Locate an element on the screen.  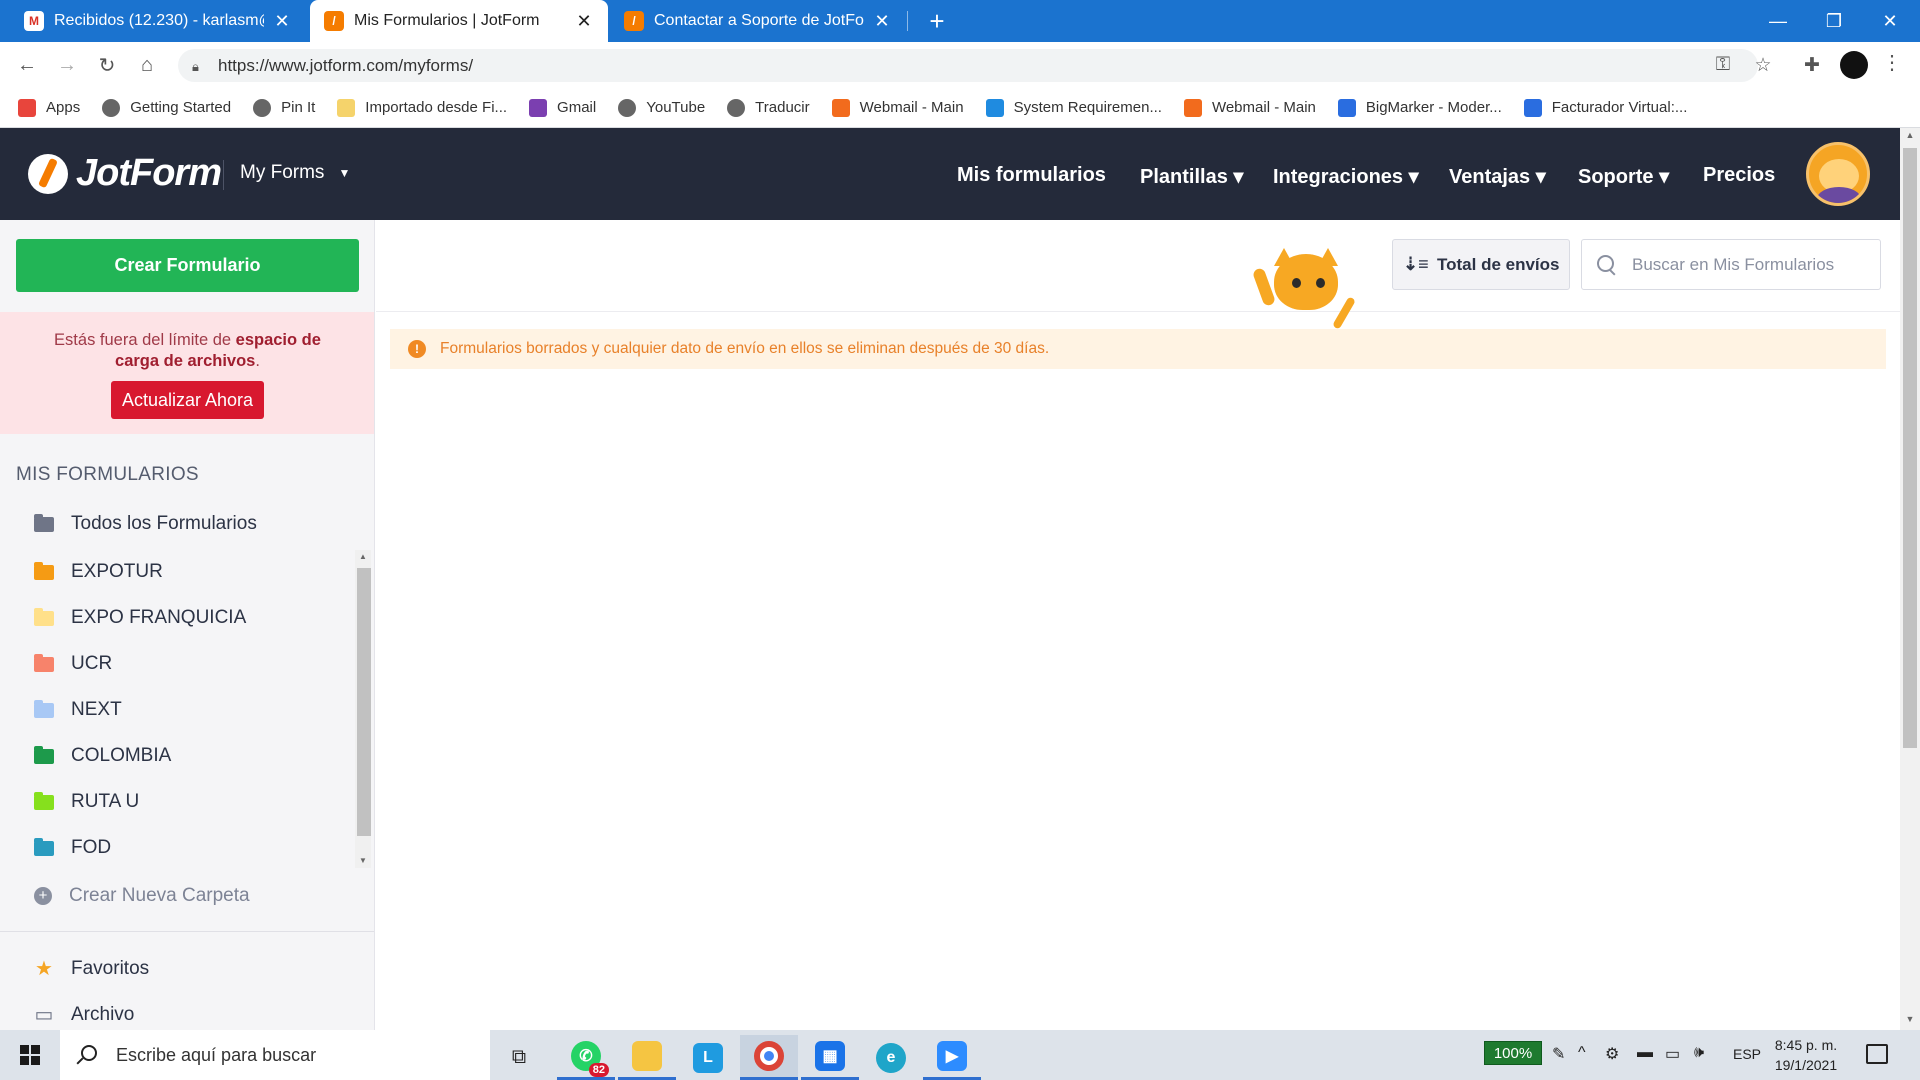
profile-avatar is located at coordinates (1854, 65).